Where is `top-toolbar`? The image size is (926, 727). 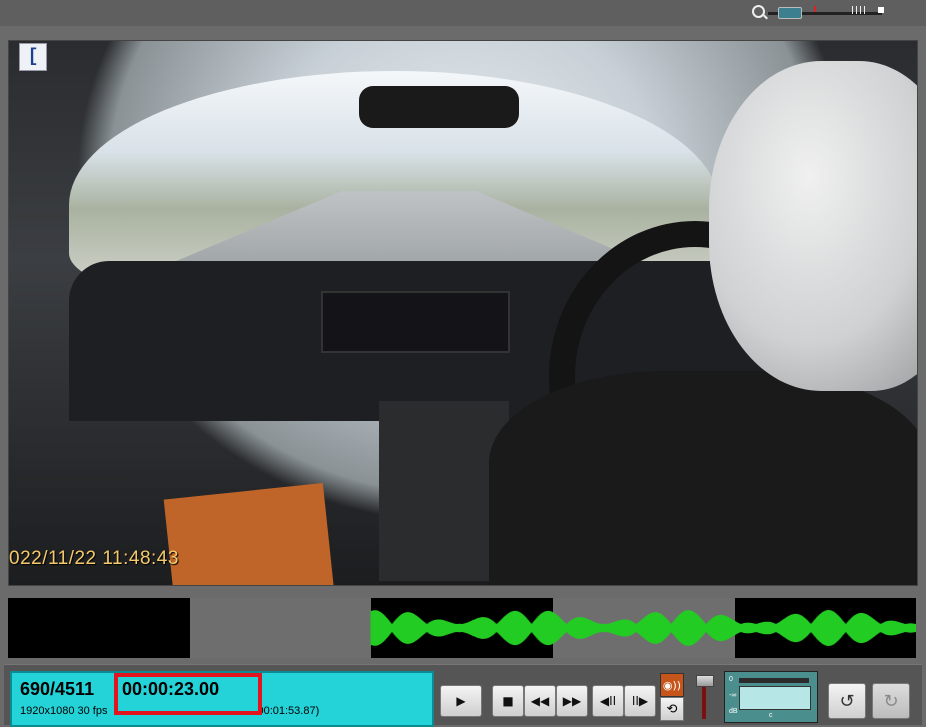
top-toolbar is located at coordinates (463, 13).